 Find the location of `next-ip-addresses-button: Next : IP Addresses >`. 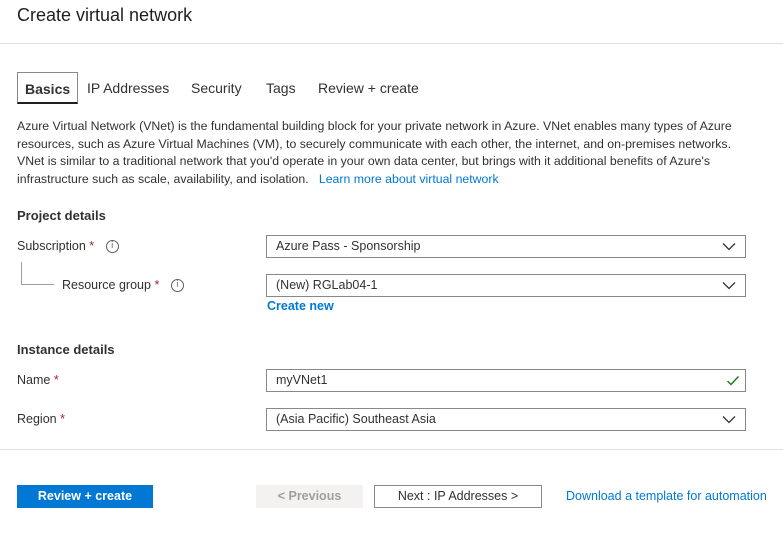

next-ip-addresses-button: Next : IP Addresses > is located at coordinates (458, 496).